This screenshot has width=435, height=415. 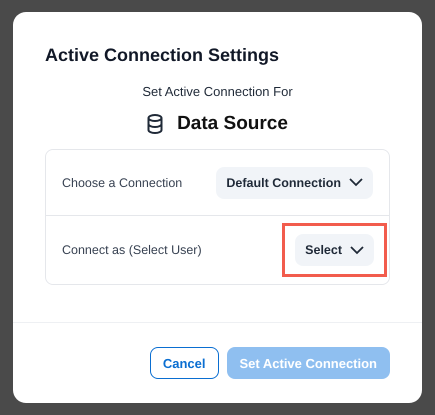 What do you see at coordinates (132, 250) in the screenshot?
I see `field-label: Connect as (Select User)` at bounding box center [132, 250].